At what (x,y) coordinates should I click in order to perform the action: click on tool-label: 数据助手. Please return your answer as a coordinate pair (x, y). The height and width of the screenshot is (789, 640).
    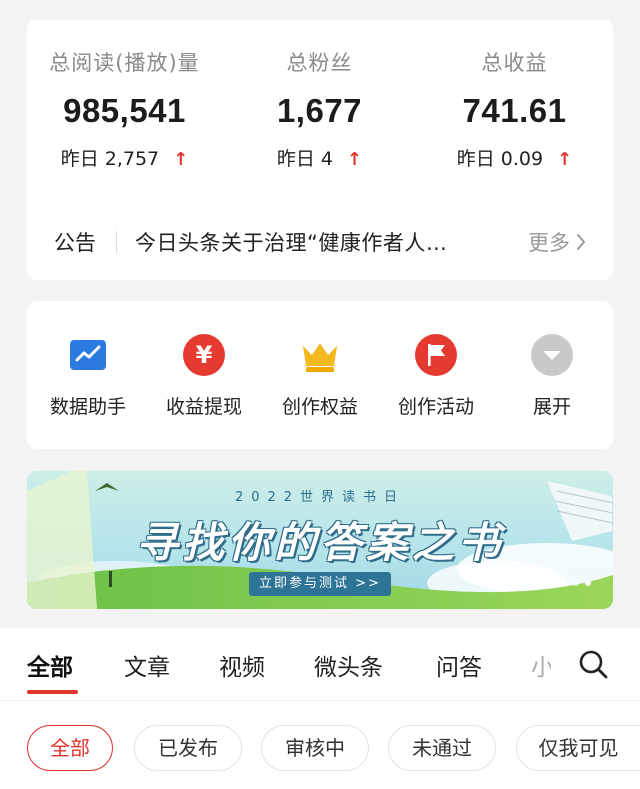
    Looking at the image, I should click on (87, 407).